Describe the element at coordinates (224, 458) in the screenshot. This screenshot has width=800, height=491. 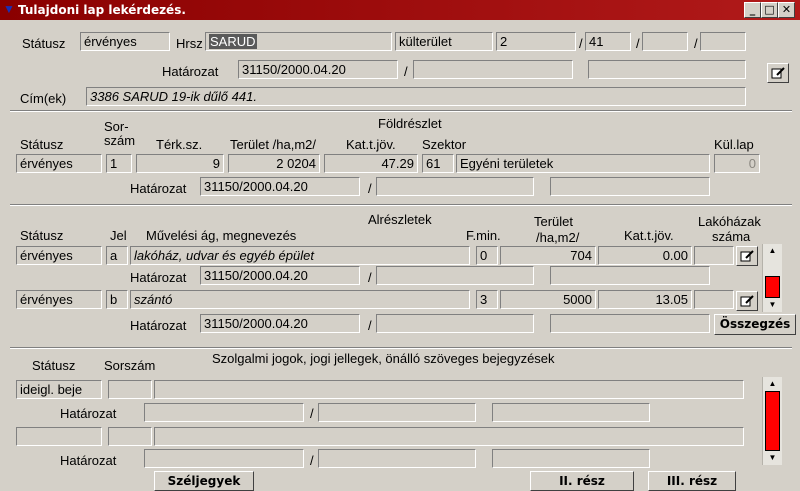
I see `szolg-row2-hatarozat-field` at that location.